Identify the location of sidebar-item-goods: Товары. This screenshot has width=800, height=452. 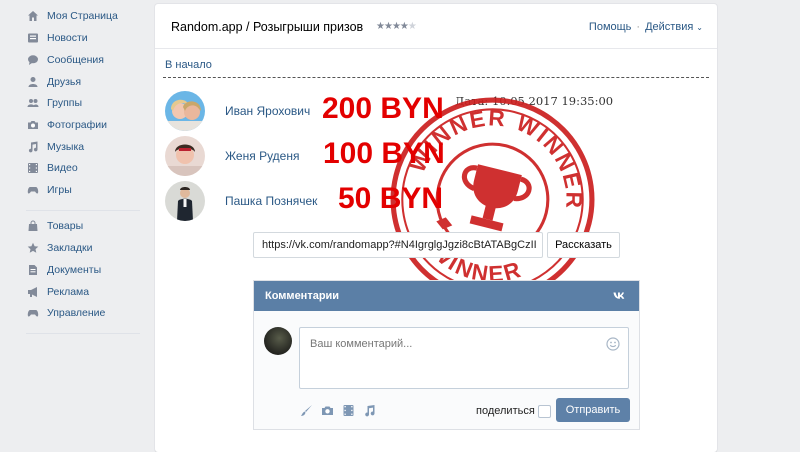
(54, 226).